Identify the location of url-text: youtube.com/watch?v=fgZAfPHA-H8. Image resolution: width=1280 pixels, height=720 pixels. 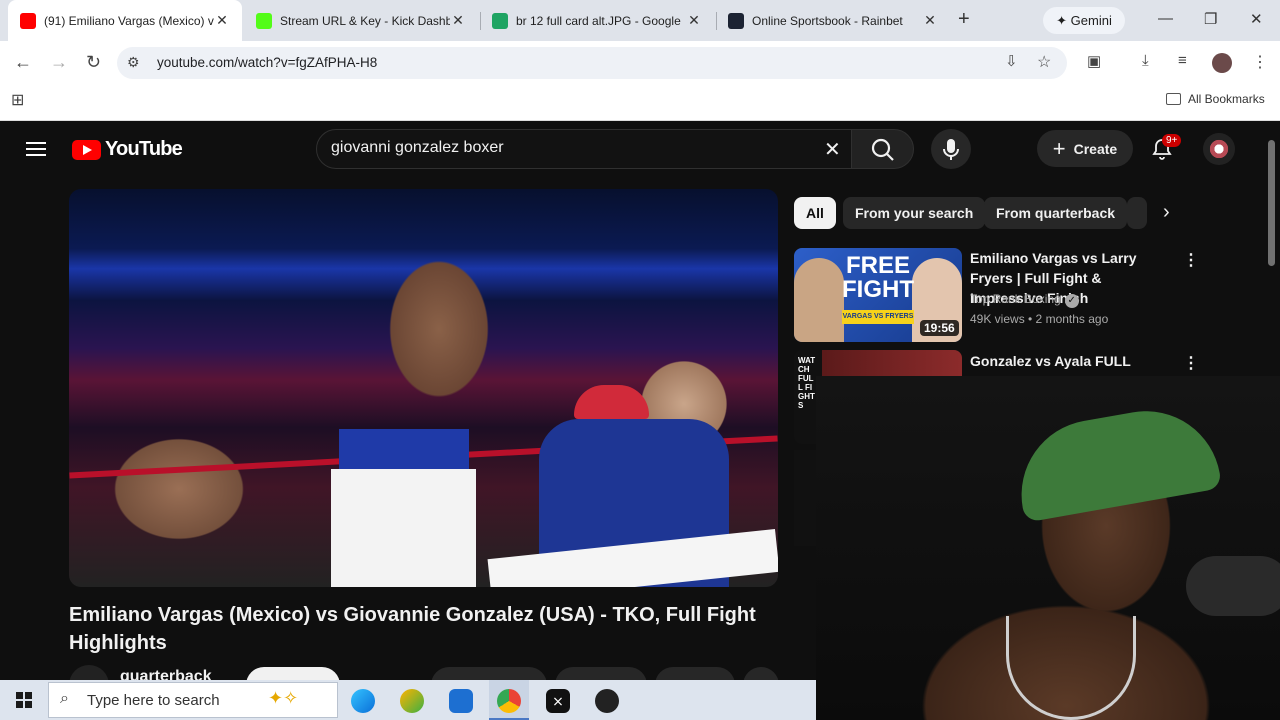
(267, 62).